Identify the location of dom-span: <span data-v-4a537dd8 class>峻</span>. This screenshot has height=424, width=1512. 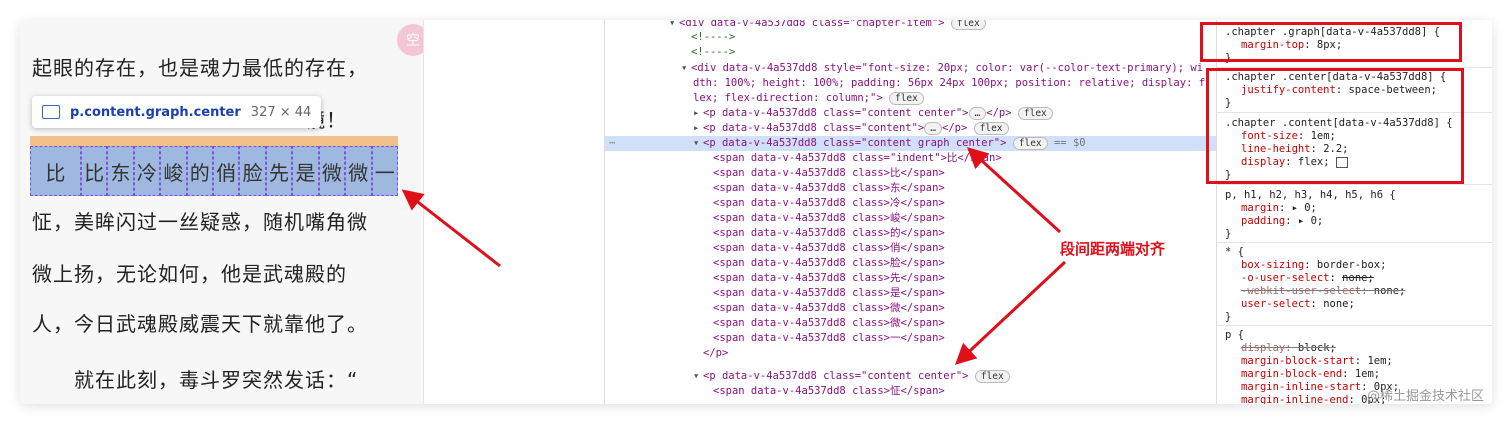
(829, 218).